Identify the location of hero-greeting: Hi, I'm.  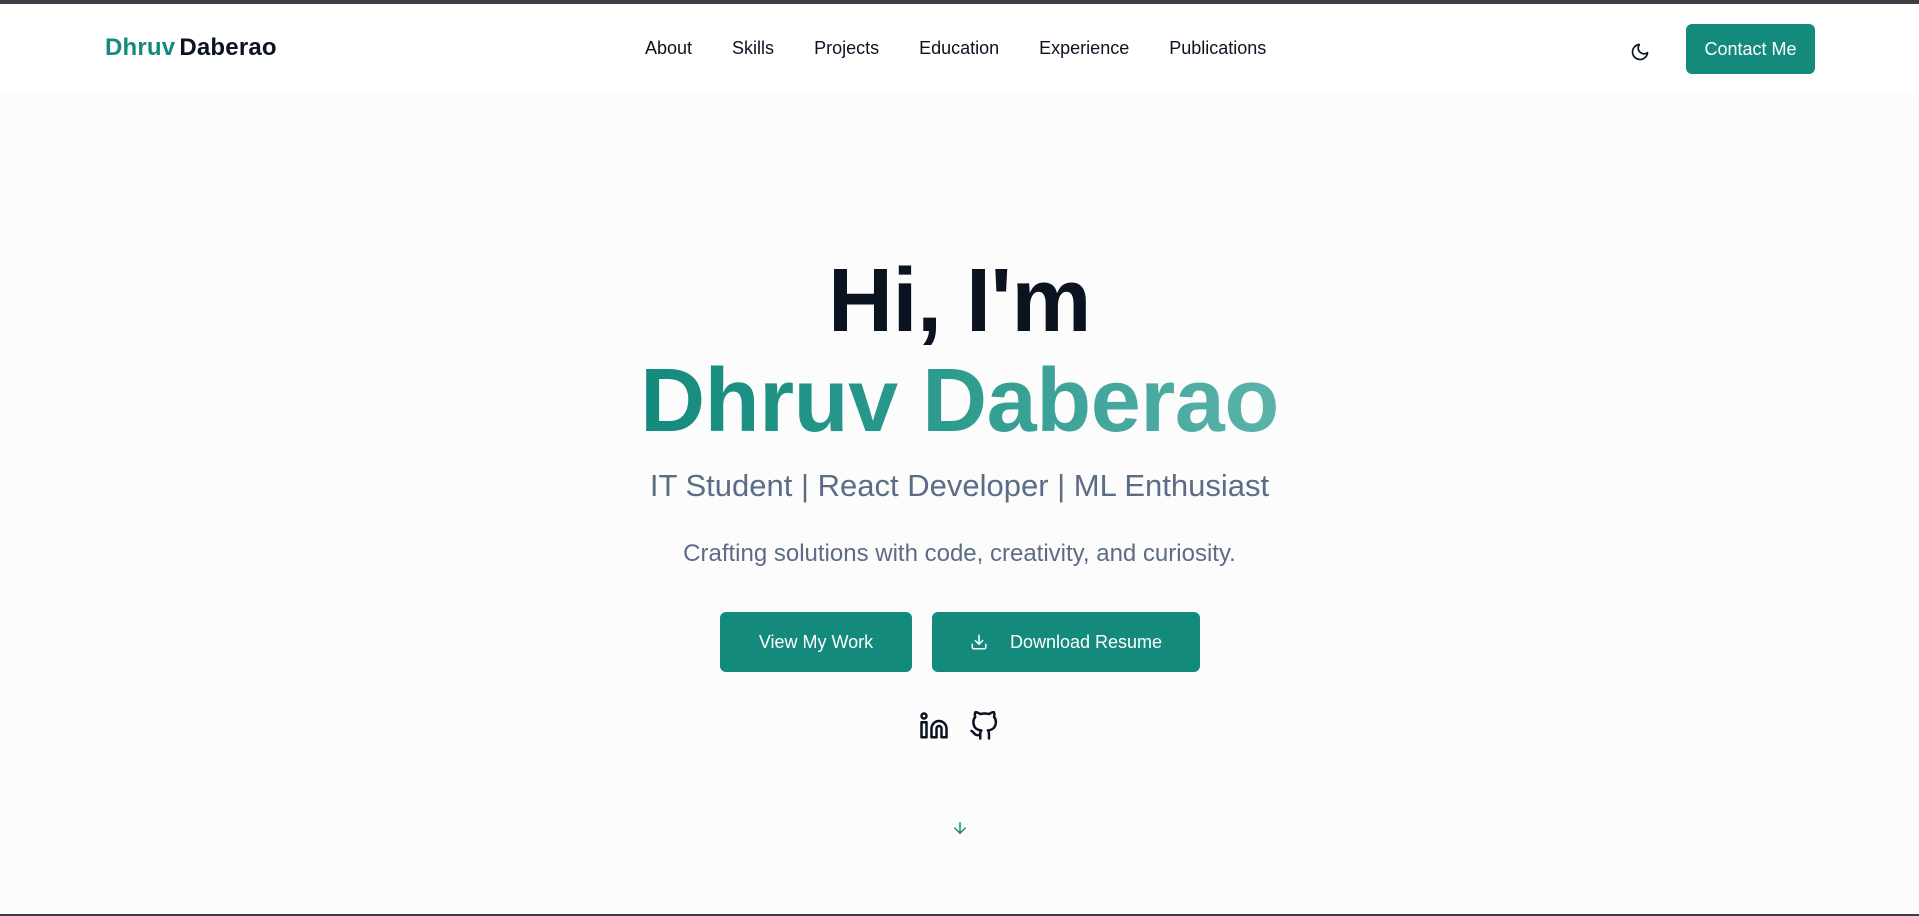
(959, 301).